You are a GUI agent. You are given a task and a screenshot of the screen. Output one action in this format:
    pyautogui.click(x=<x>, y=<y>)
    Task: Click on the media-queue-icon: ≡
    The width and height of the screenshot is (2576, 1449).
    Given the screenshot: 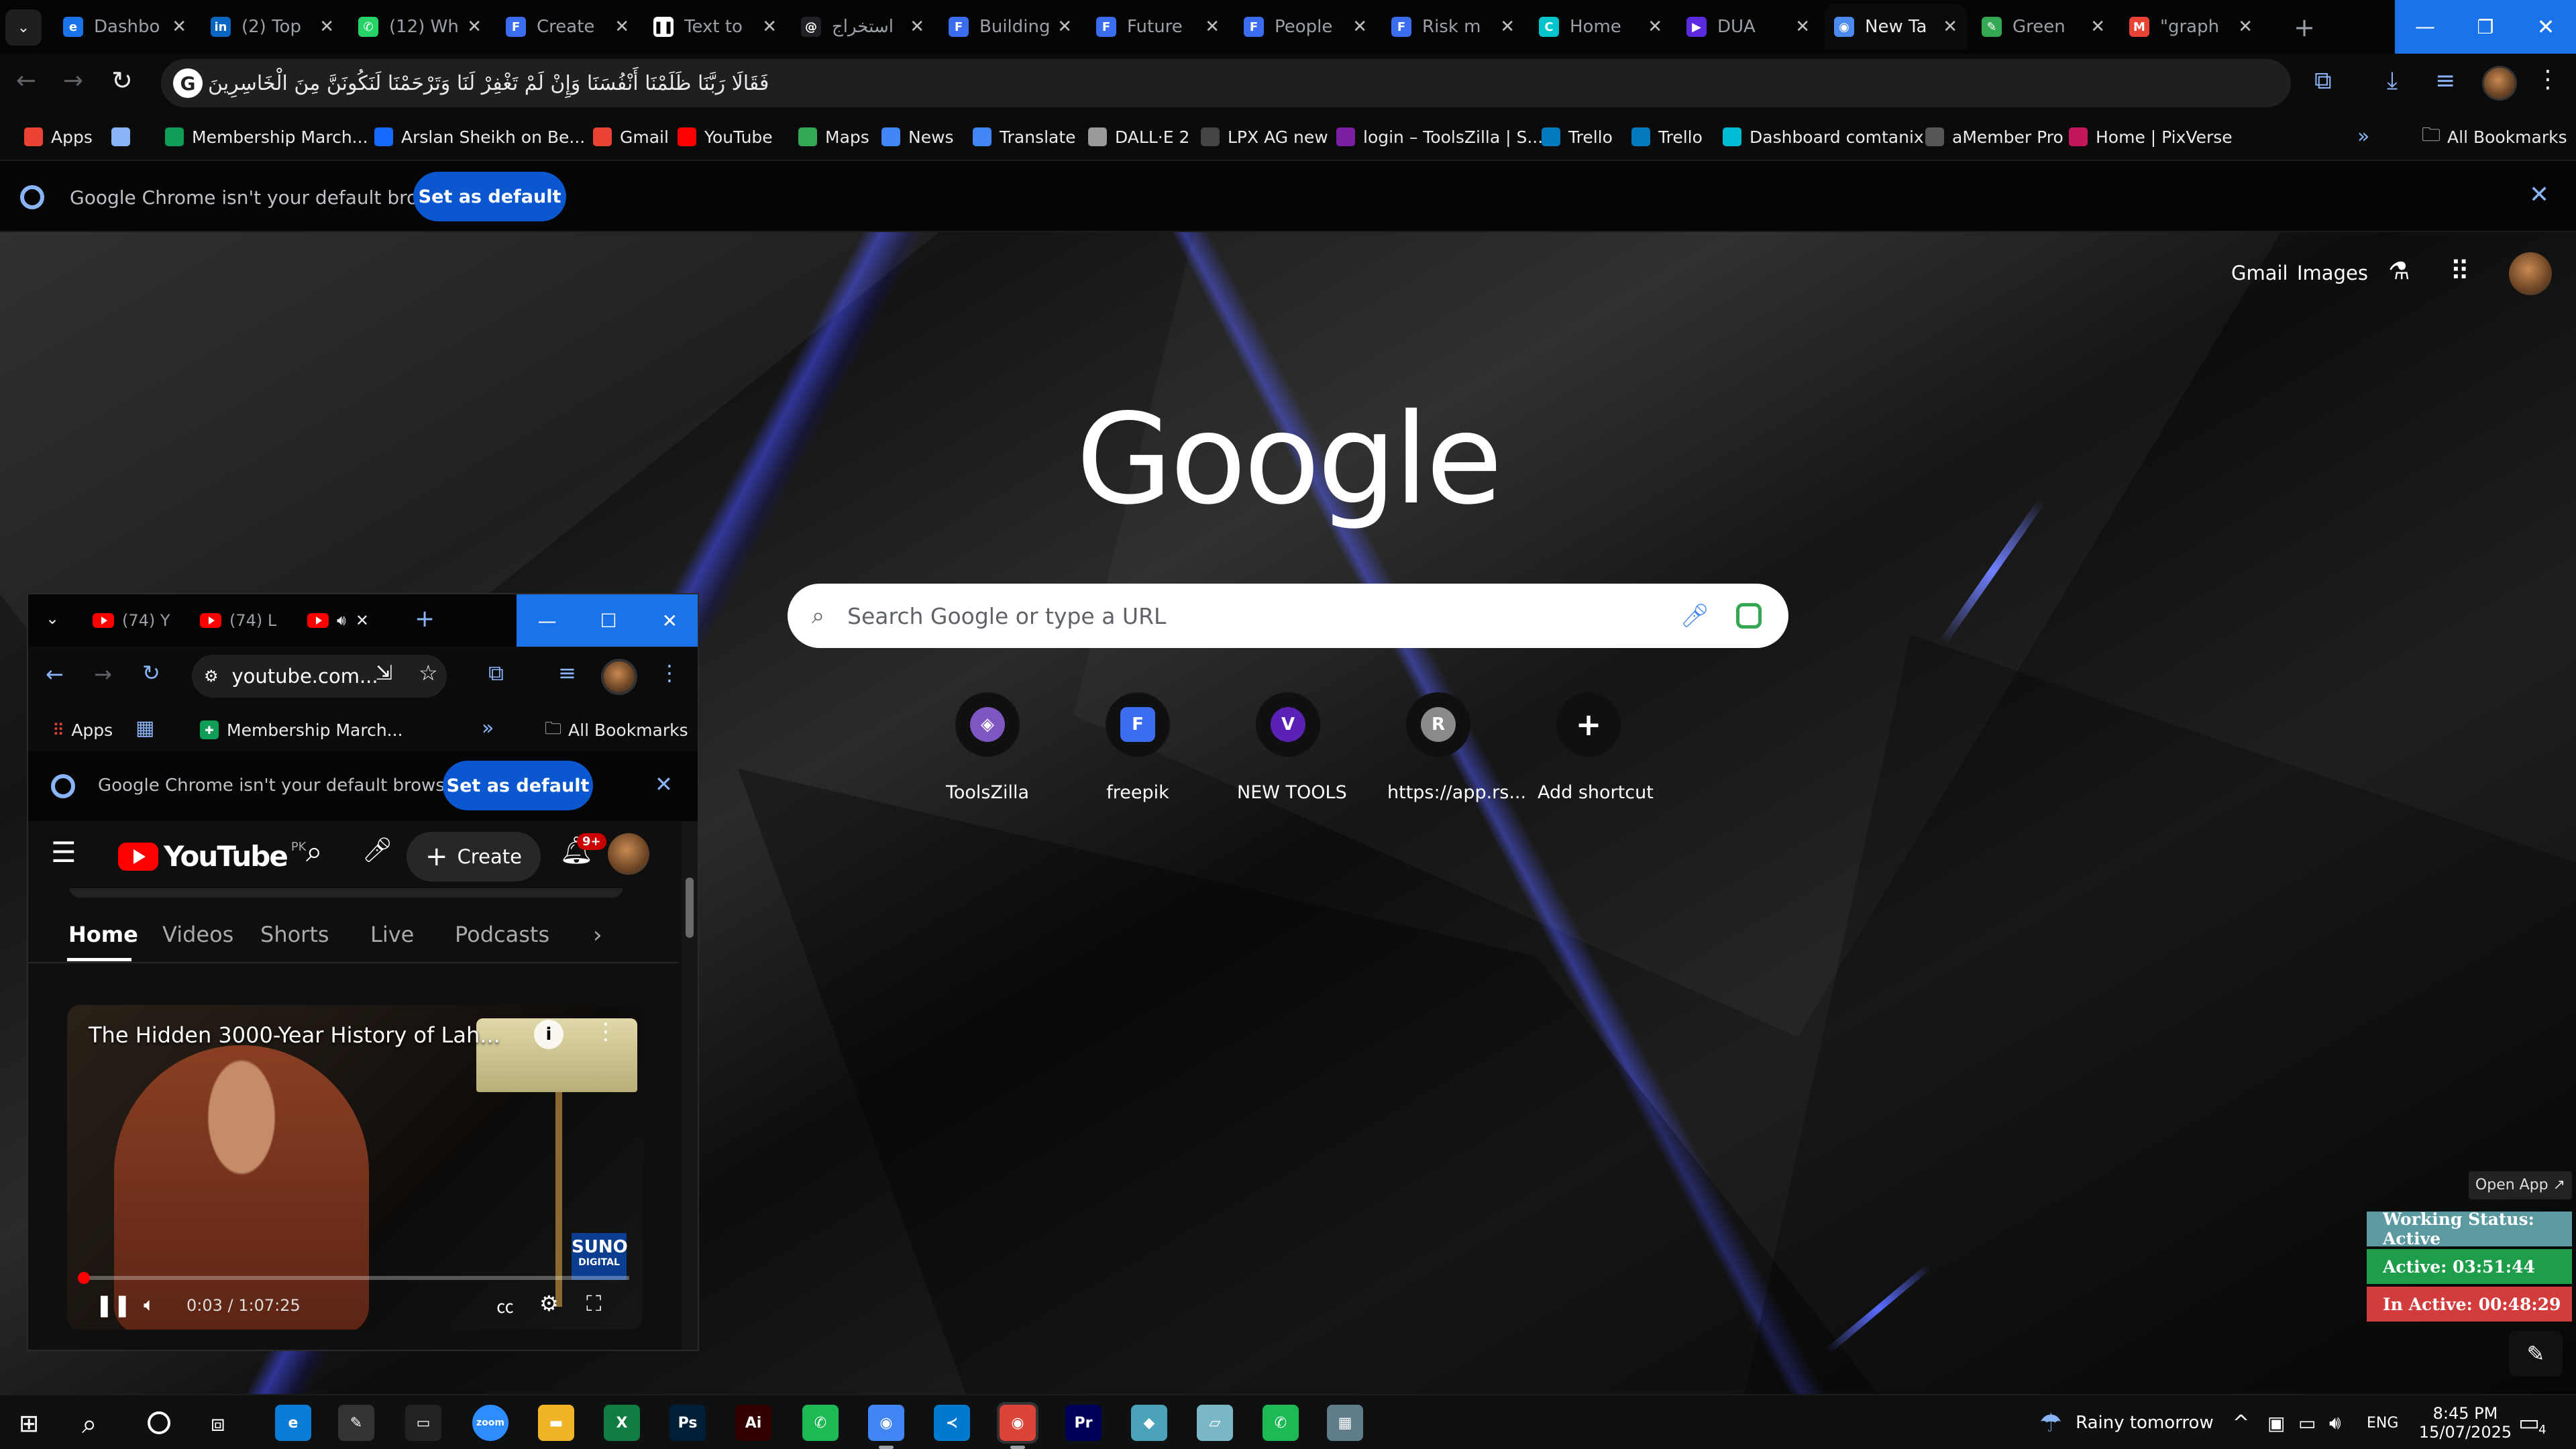 What is the action you would take?
    pyautogui.click(x=567, y=673)
    